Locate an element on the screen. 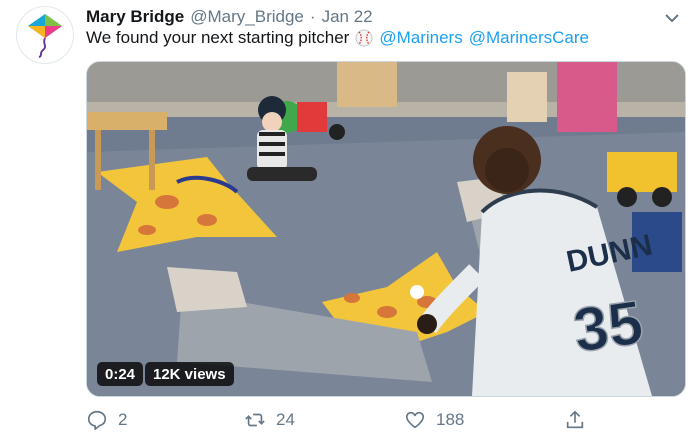  tweet-date: Jan 22 is located at coordinates (347, 17).